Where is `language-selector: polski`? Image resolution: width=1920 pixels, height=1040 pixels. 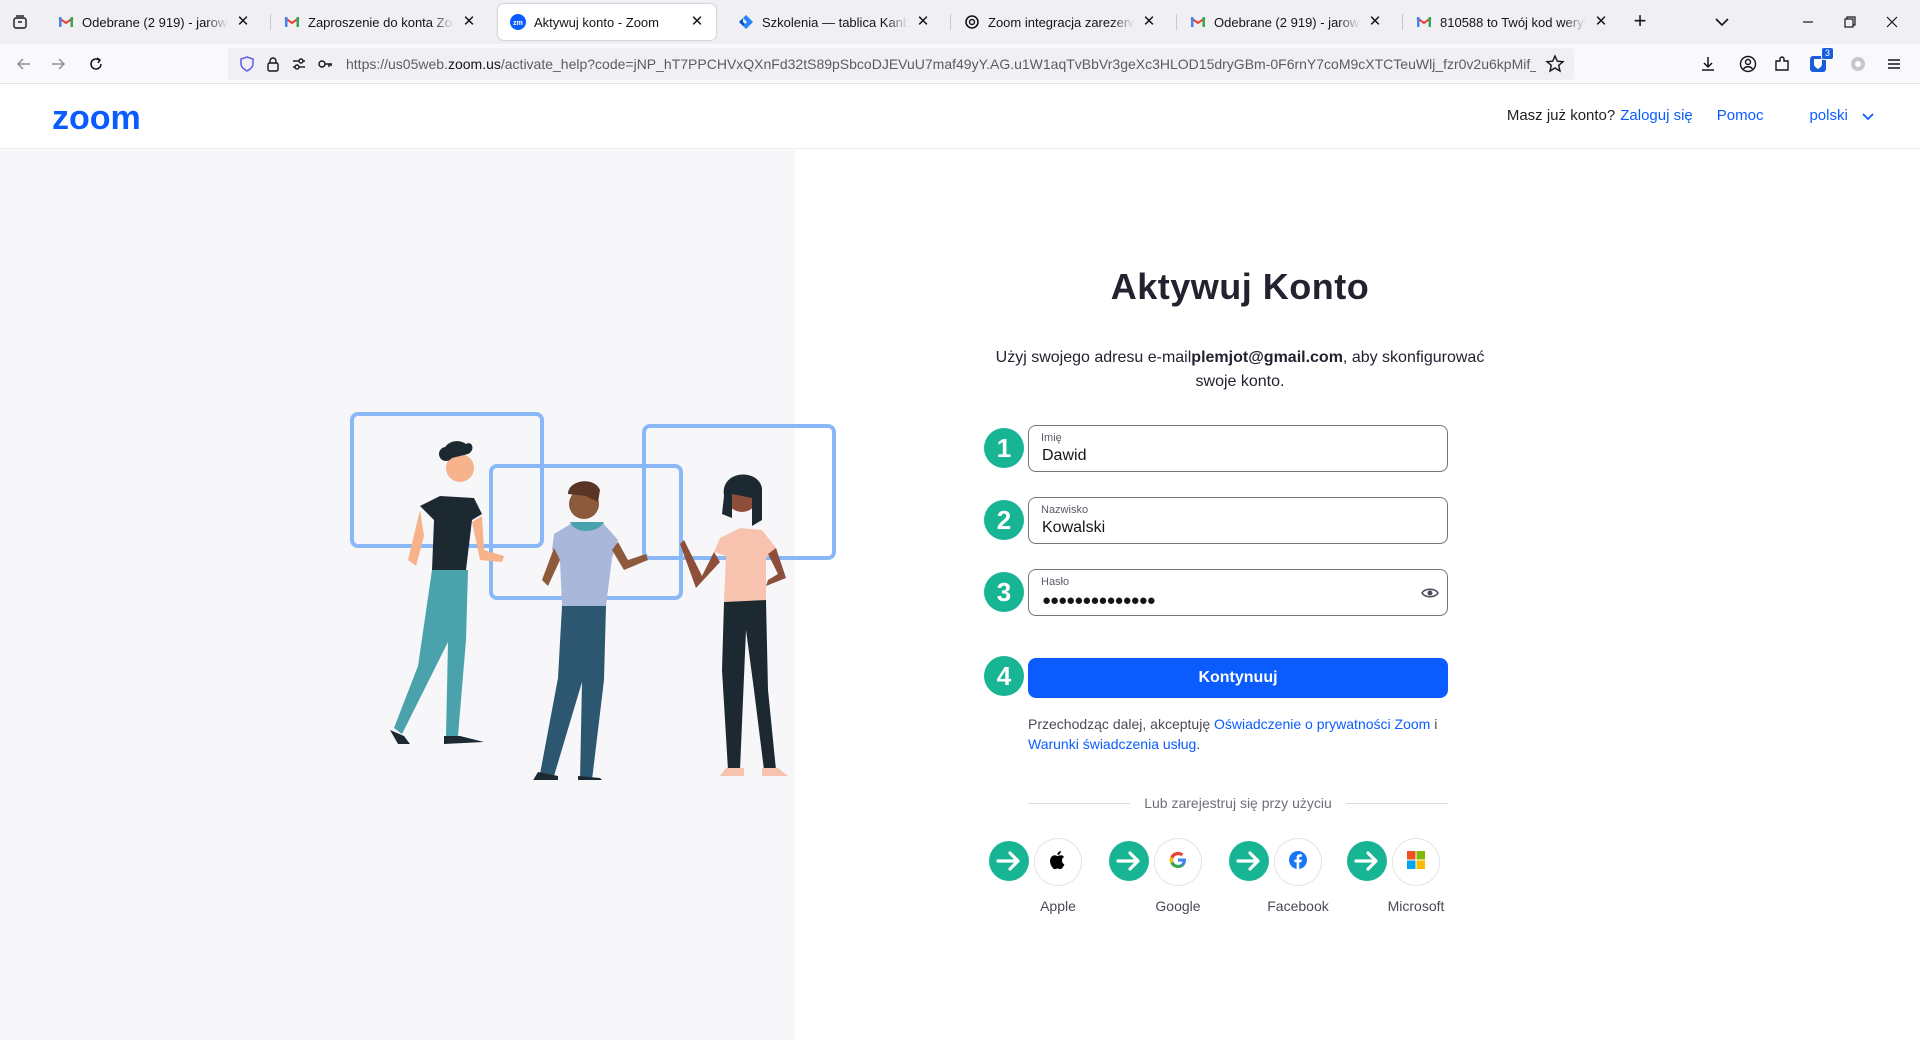 language-selector: polski is located at coordinates (1841, 116).